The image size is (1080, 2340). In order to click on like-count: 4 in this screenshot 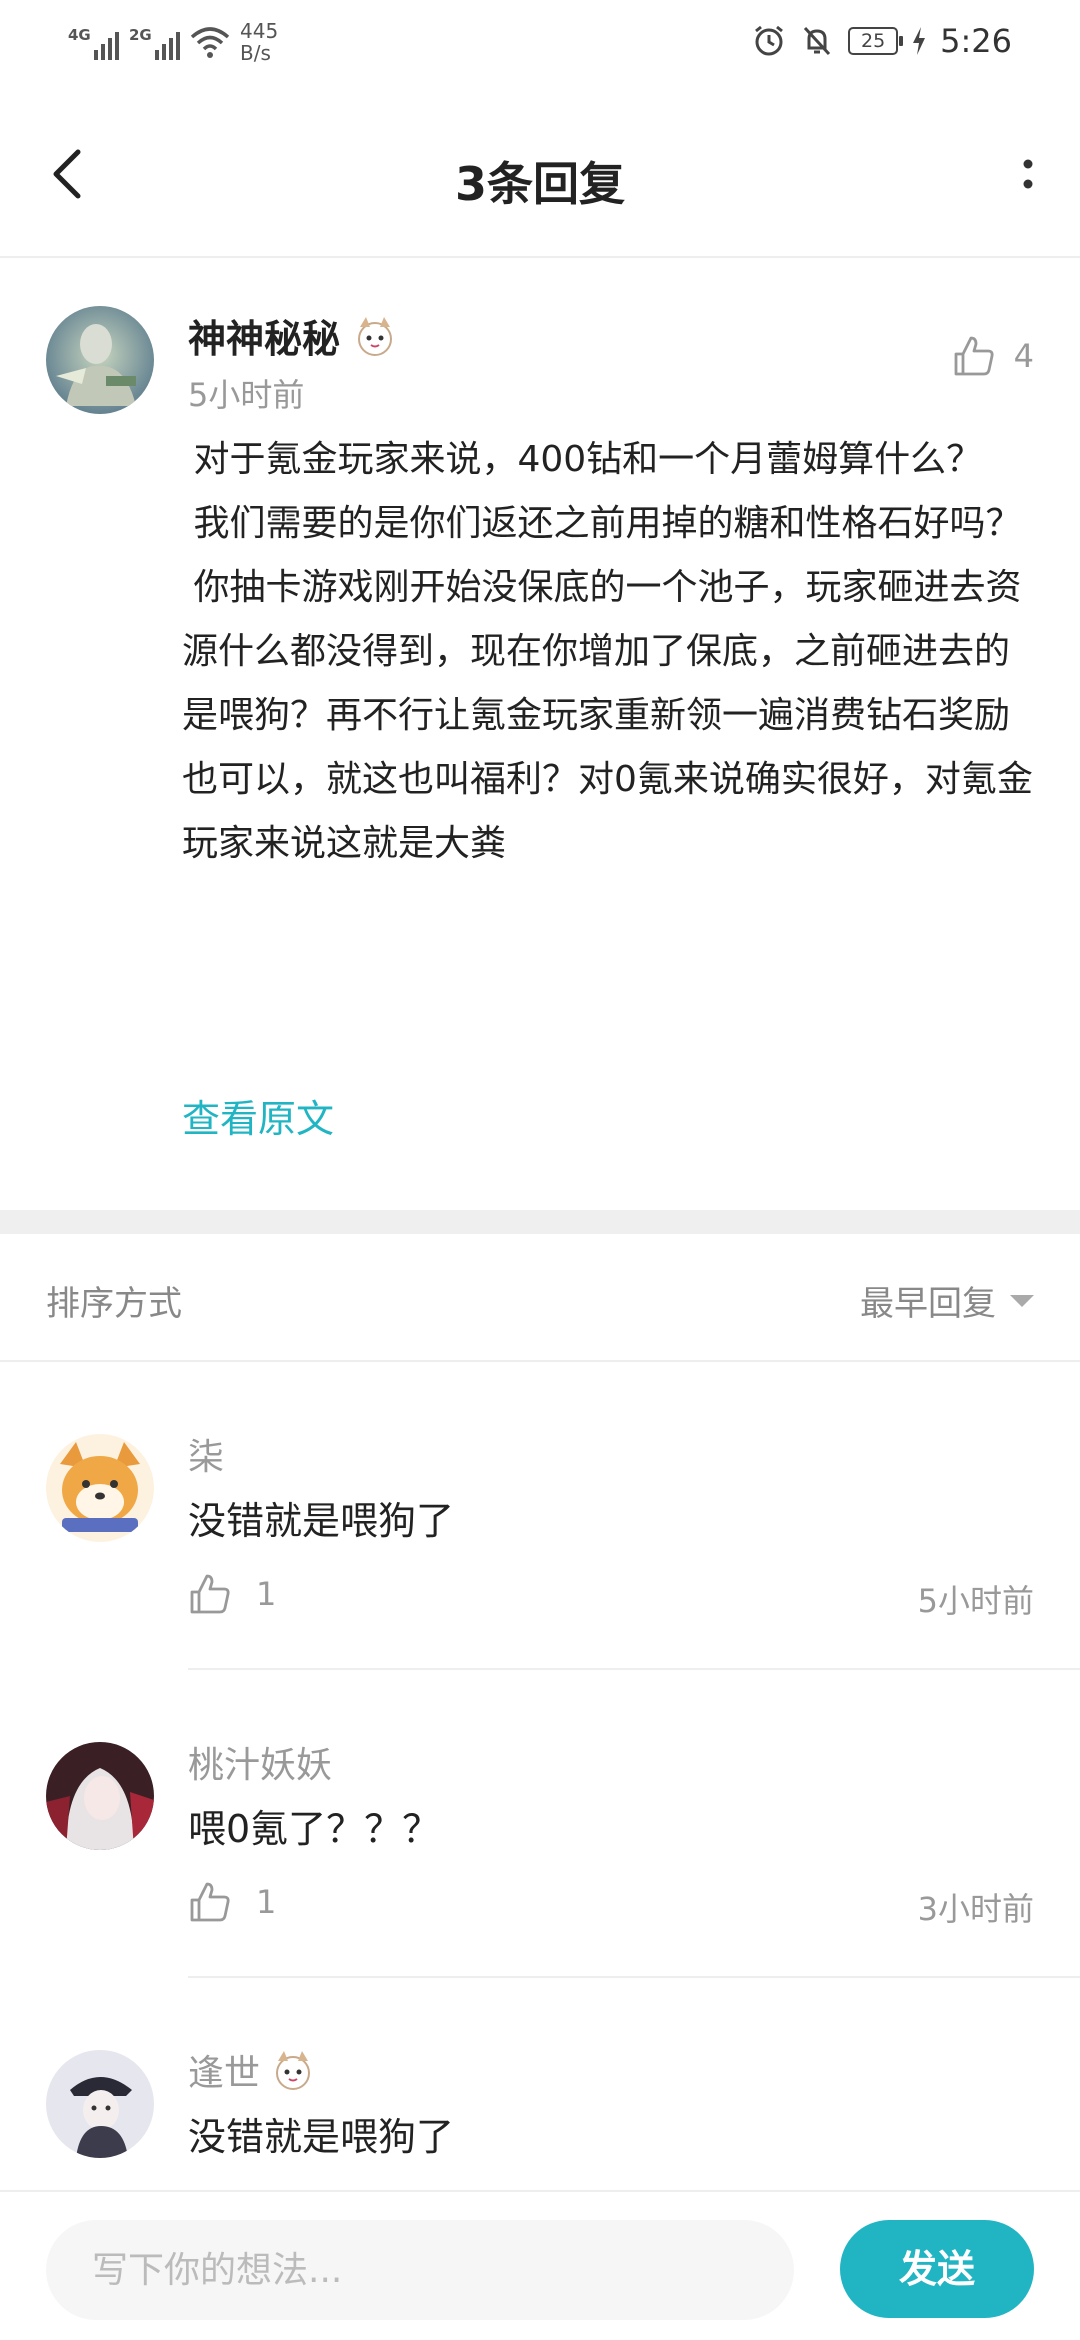, I will do `click(1023, 356)`.